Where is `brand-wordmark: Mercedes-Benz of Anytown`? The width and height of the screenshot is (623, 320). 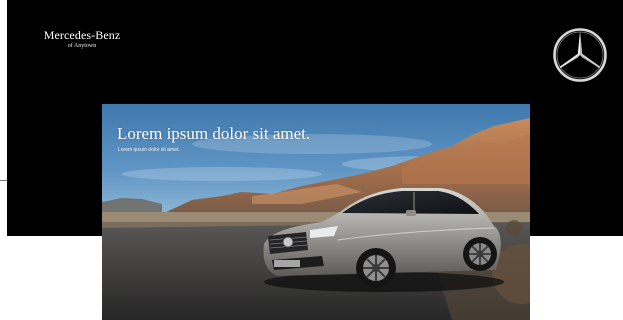
brand-wordmark: Mercedes-Benz of Anytown is located at coordinates (82, 40).